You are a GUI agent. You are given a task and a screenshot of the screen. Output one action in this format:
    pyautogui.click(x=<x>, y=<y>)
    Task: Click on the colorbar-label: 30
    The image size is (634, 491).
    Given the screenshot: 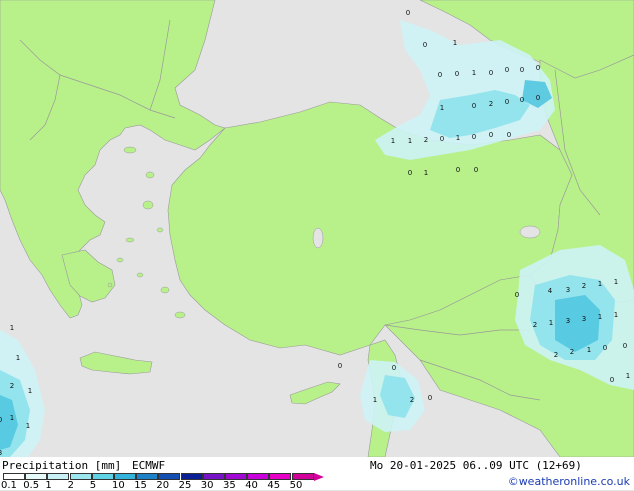 What is the action you would take?
    pyautogui.click(x=207, y=485)
    